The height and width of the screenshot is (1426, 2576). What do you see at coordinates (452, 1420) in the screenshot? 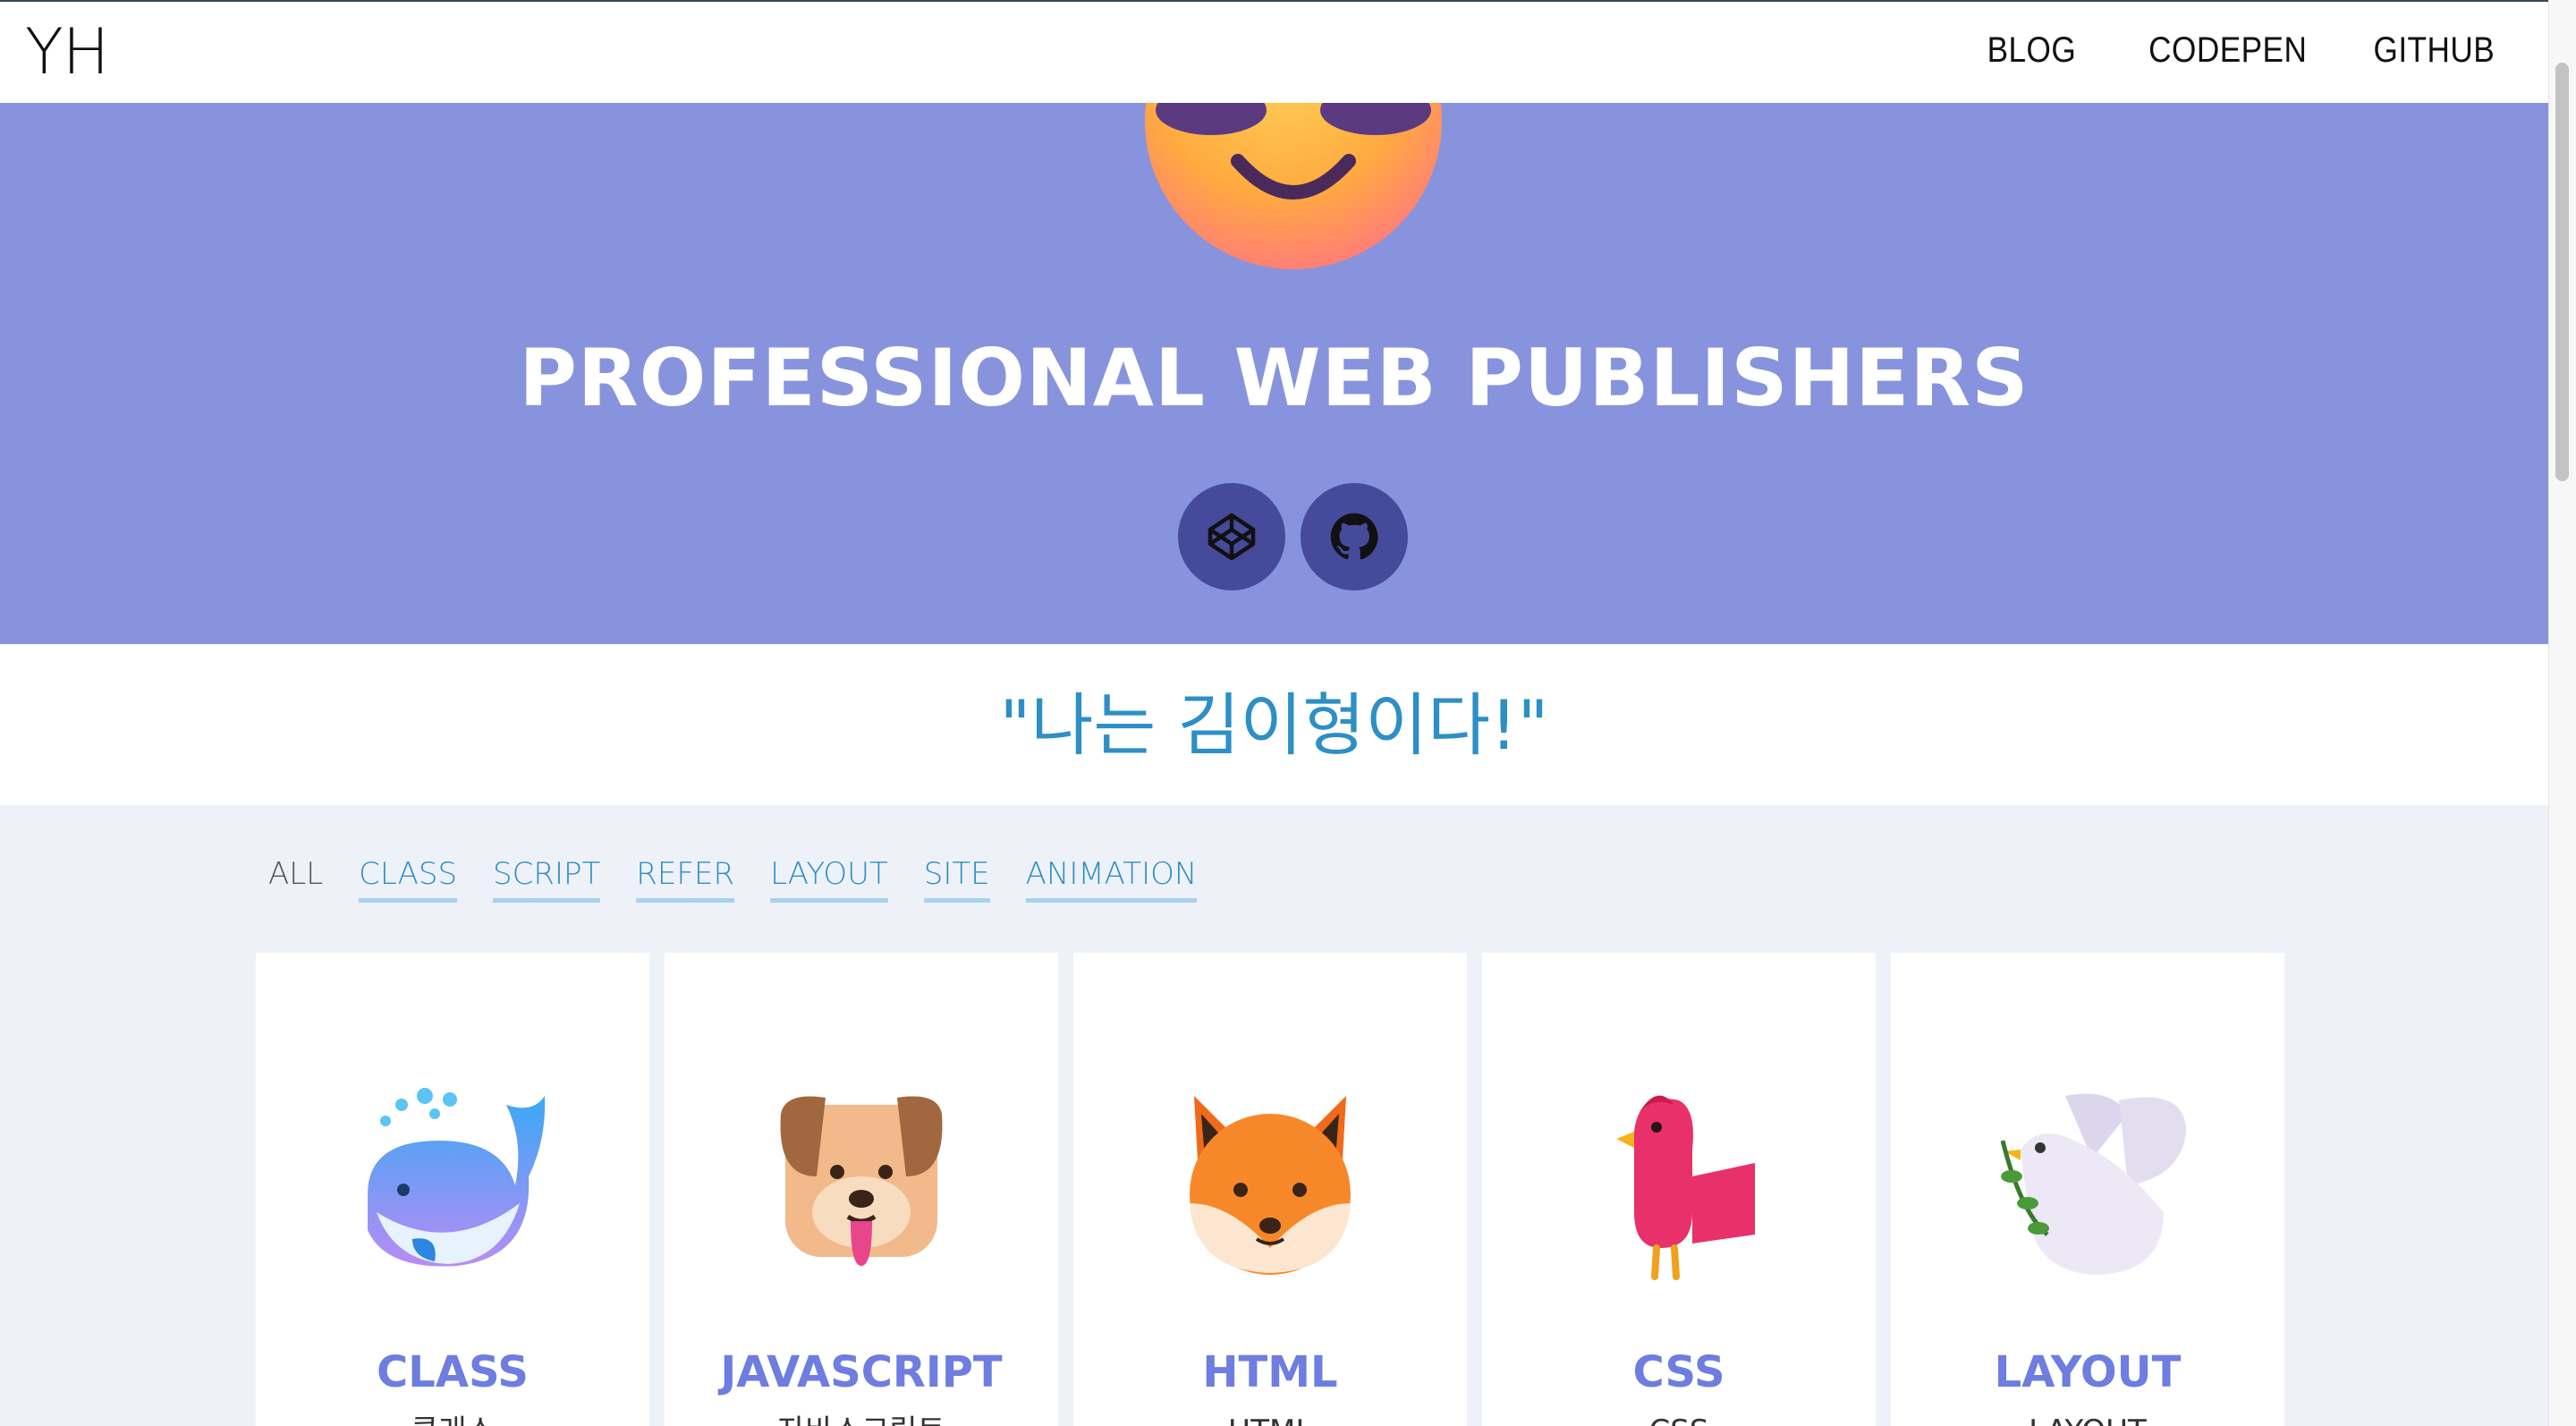
I see `card-subtitle: 클래스` at bounding box center [452, 1420].